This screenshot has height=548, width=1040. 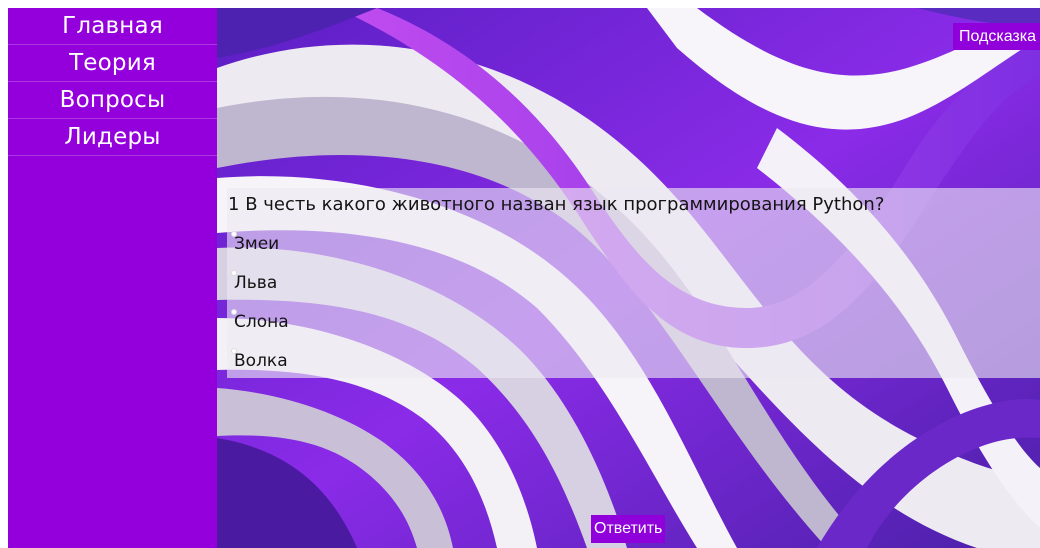 What do you see at coordinates (112, 26) in the screenshot?
I see `nav-item-home: Главная` at bounding box center [112, 26].